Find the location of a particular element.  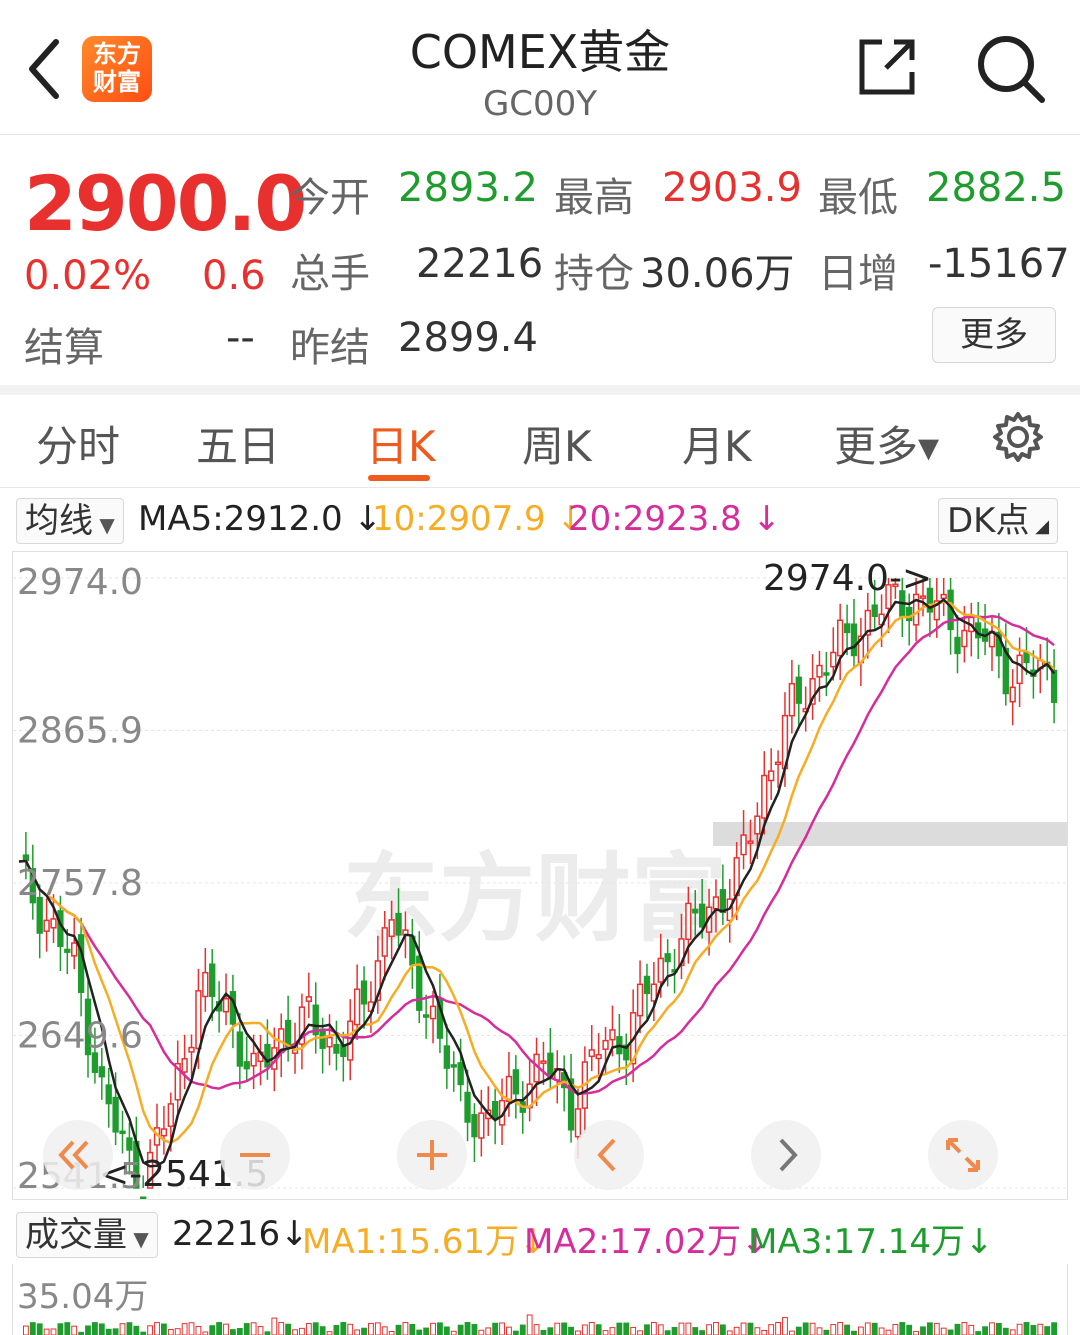

open-value: 2893.2 is located at coordinates (468, 188).